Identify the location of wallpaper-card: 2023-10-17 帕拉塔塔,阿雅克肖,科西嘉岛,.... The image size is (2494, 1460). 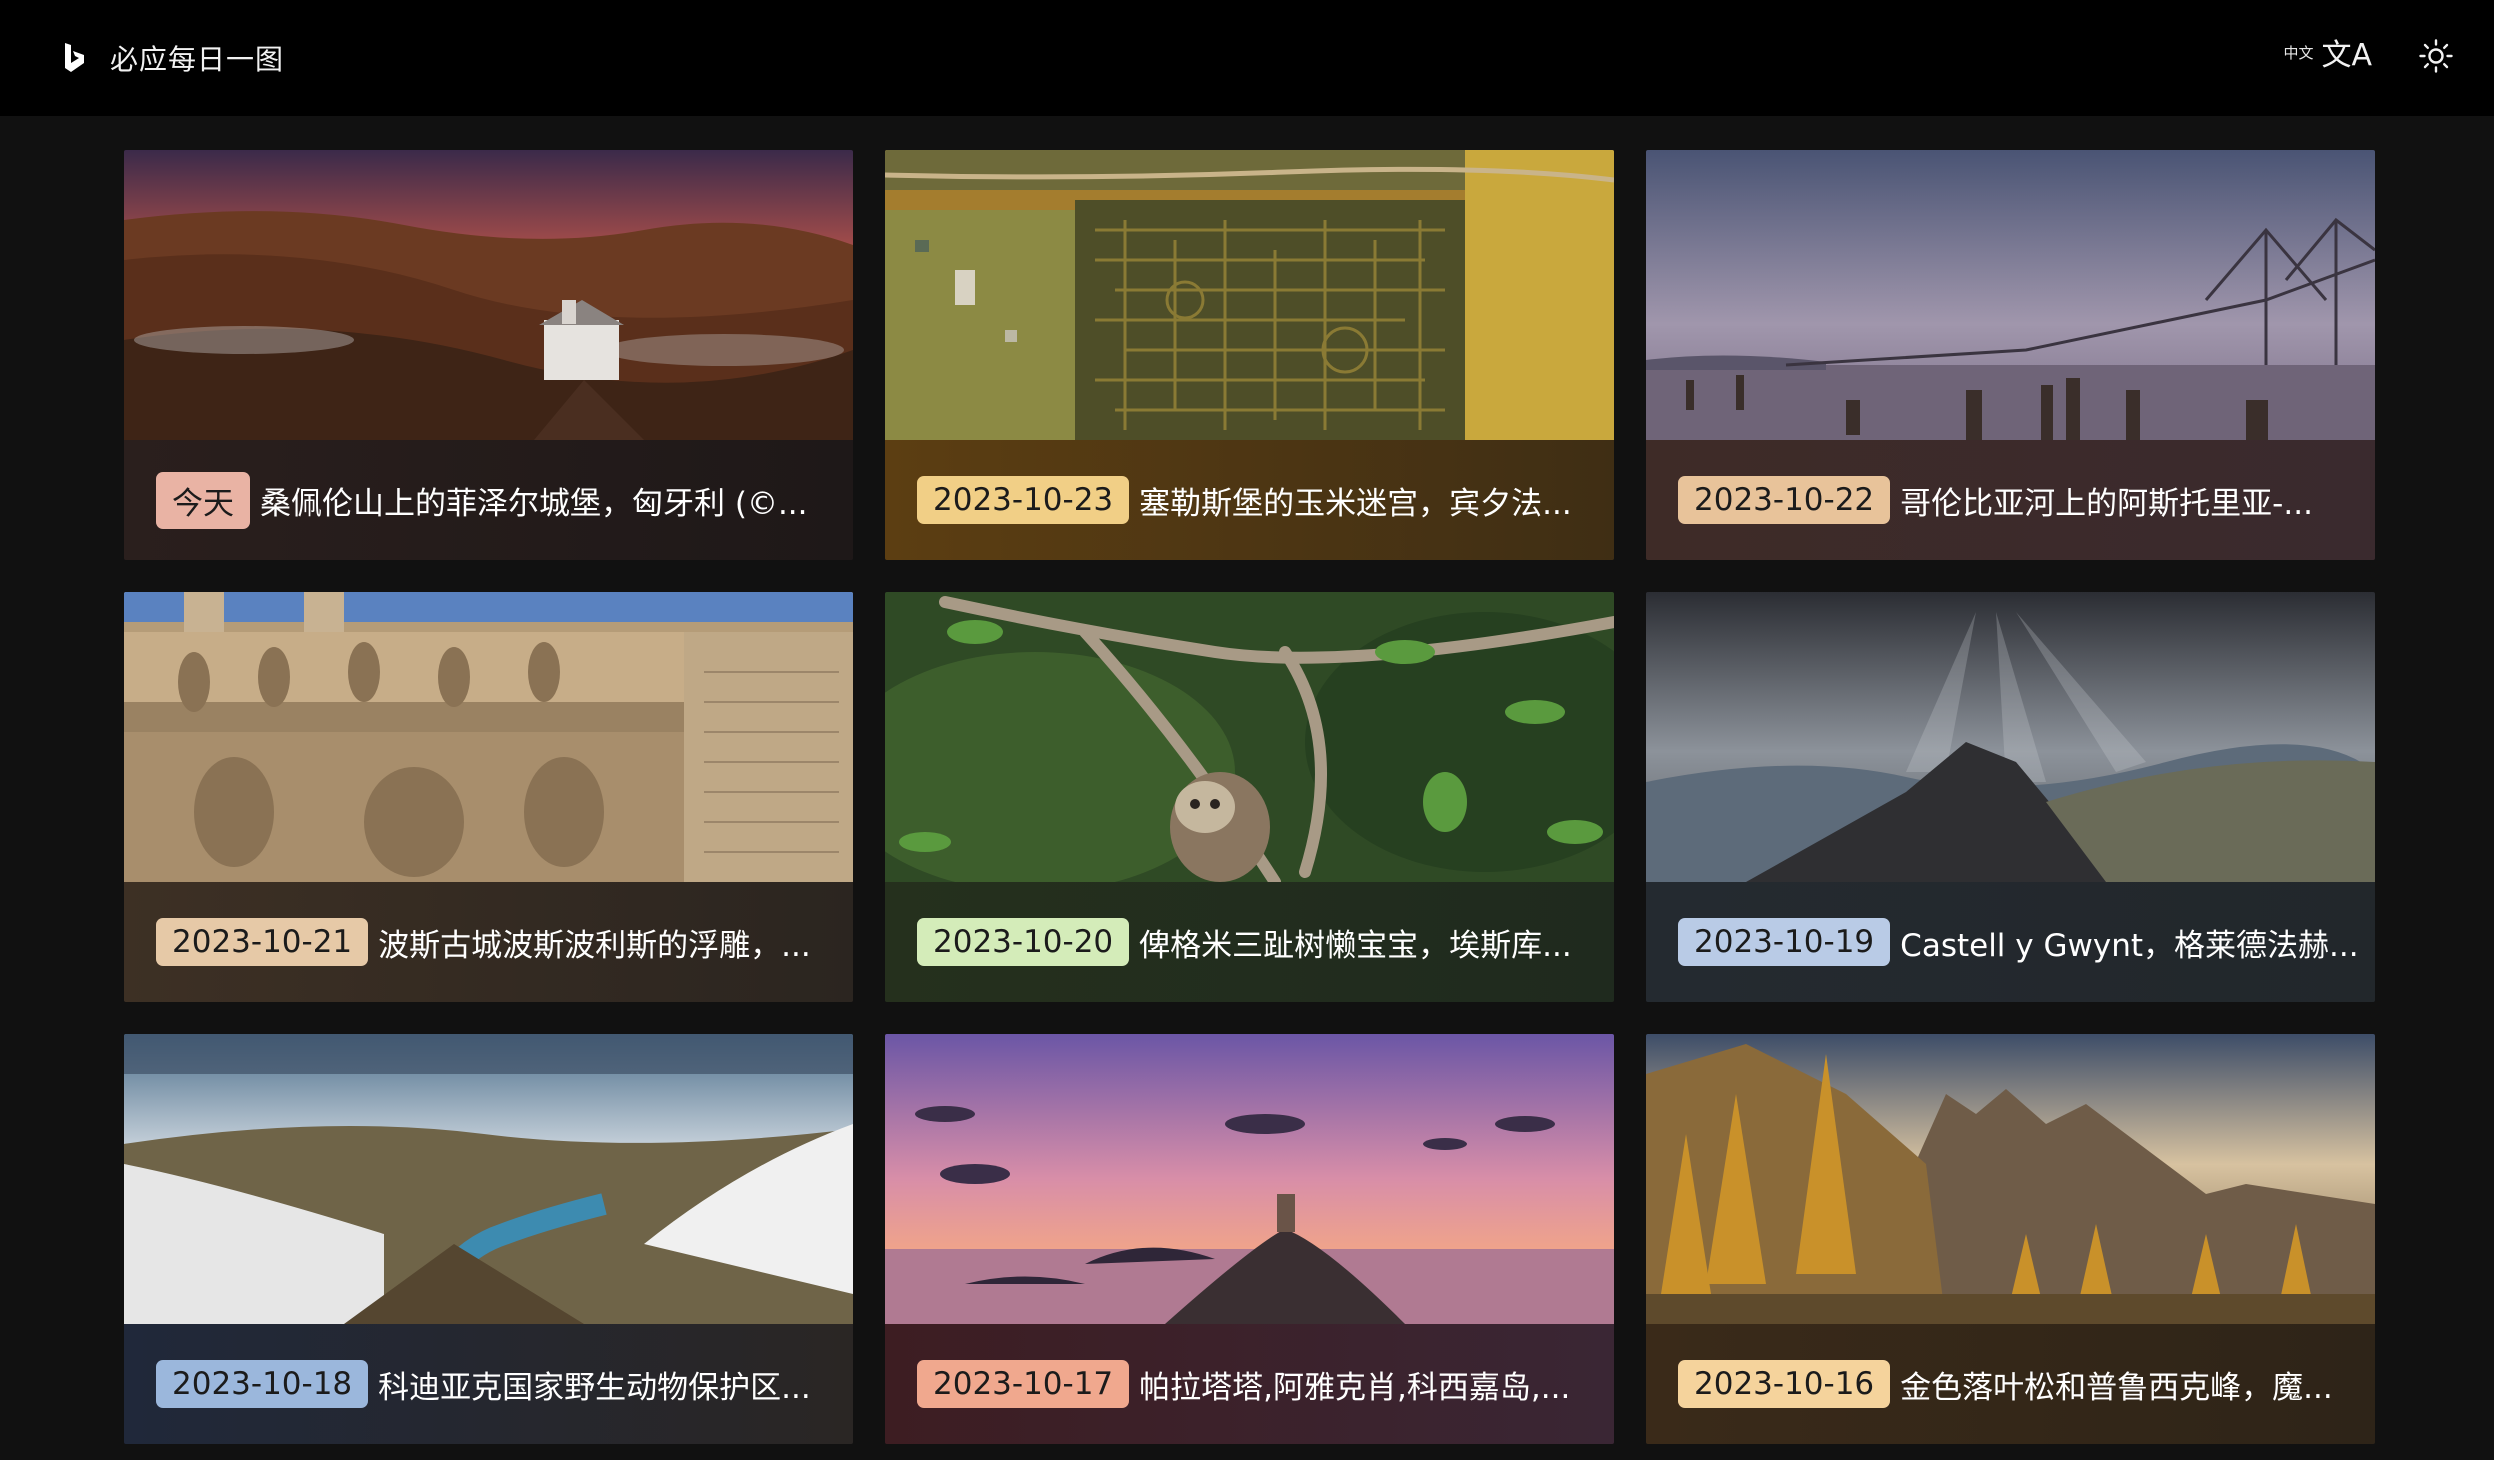
(1249, 1239).